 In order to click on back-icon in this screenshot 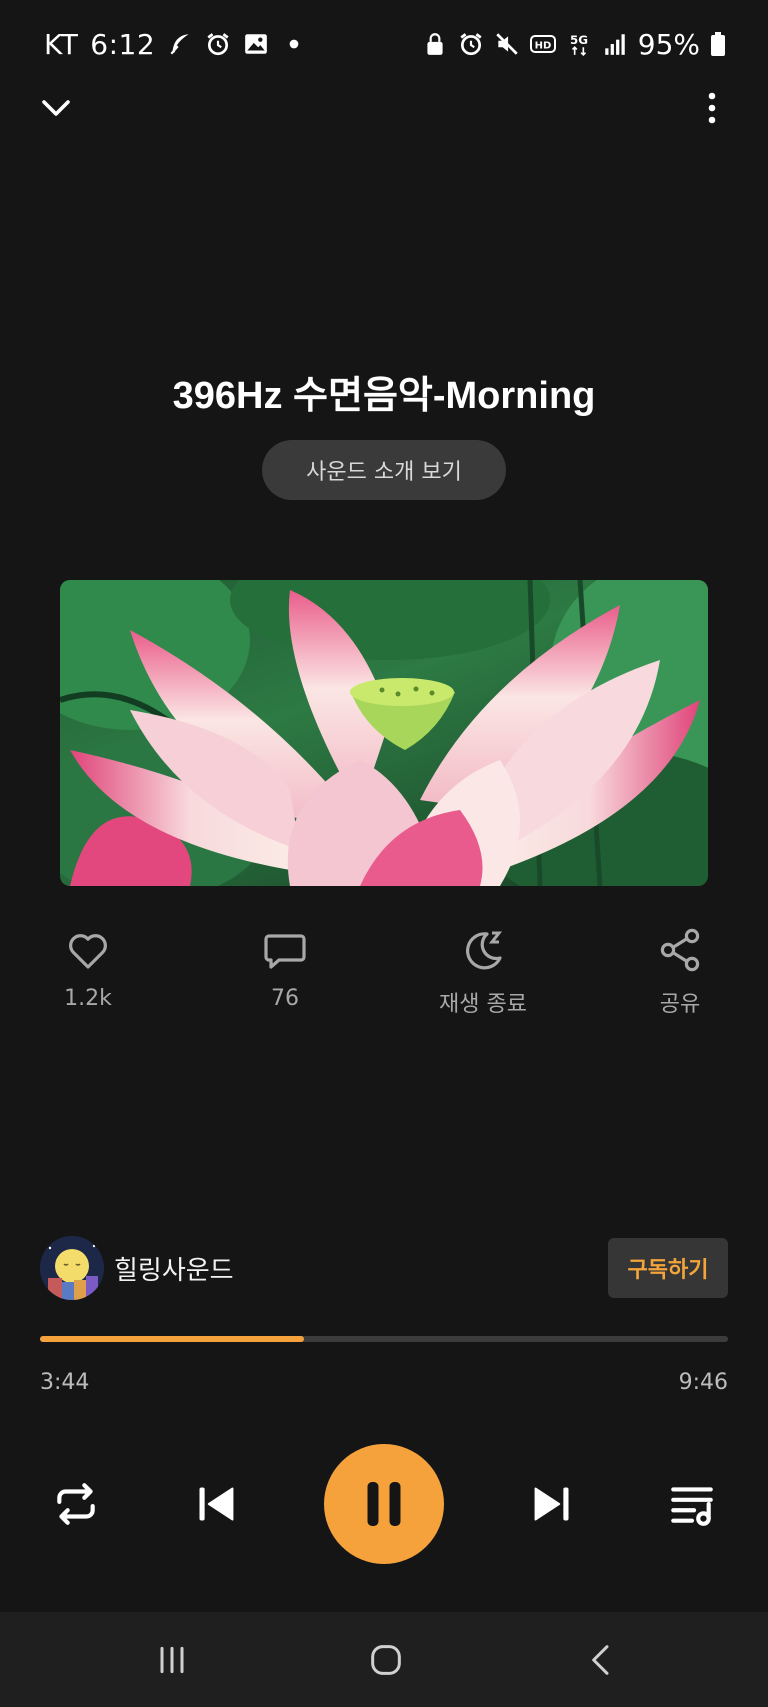, I will do `click(600, 1660)`.